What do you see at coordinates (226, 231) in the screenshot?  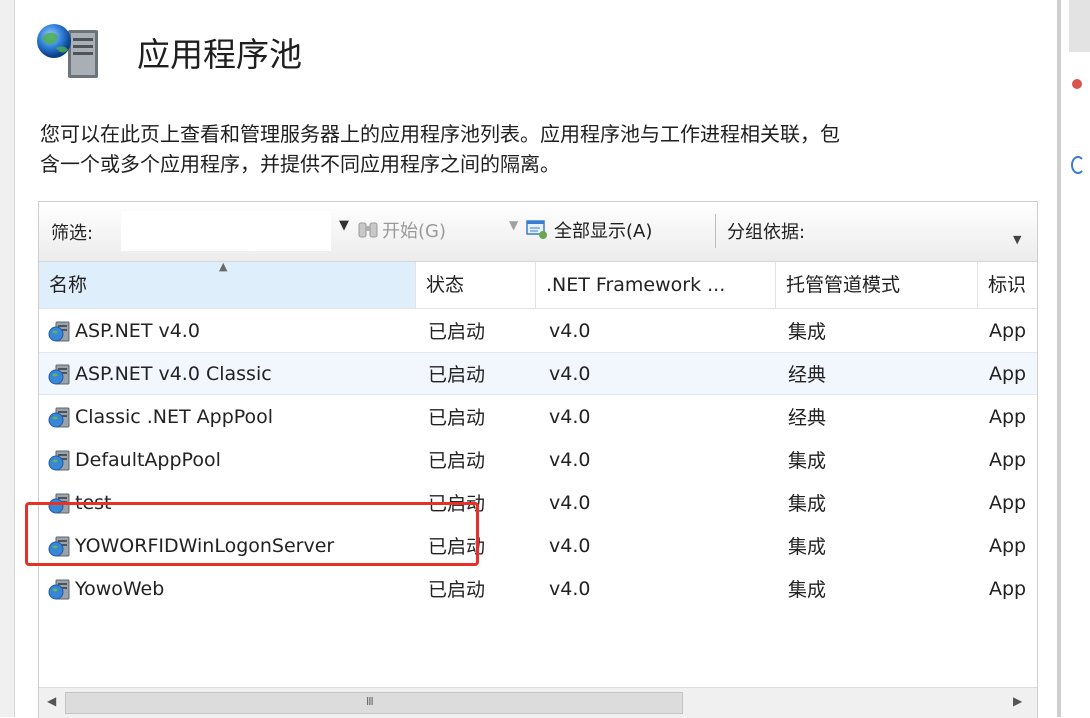 I see `filter-input` at bounding box center [226, 231].